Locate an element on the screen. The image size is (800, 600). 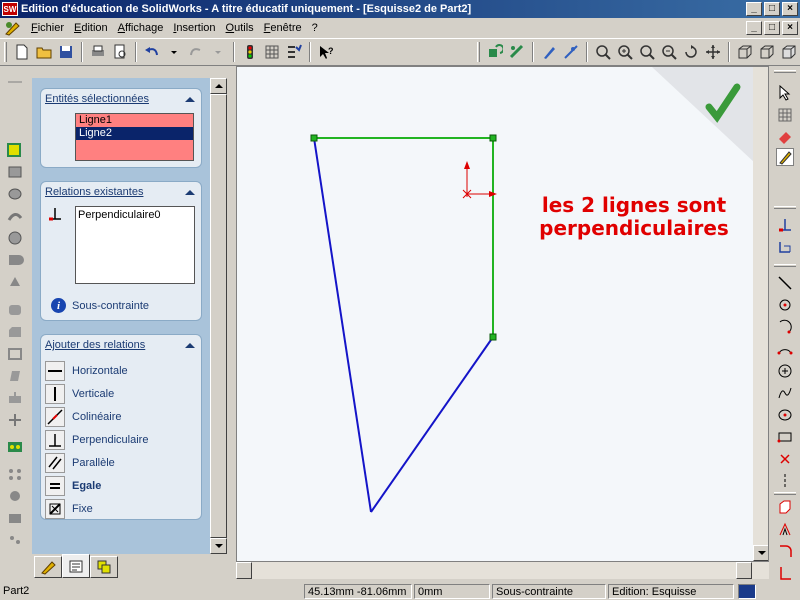
extrude-cut-icon is located at coordinates (15, 260).